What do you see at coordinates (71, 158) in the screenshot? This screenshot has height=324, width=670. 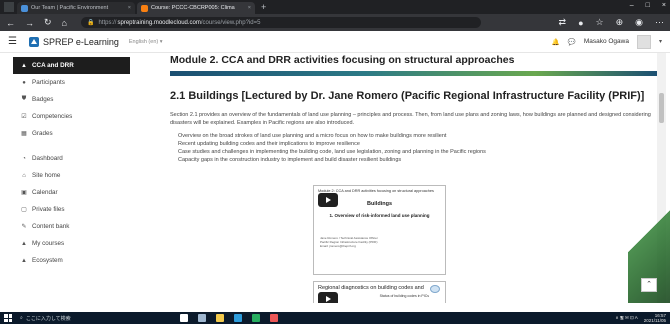 I see `sidebar-item-dashboard: ◔ Dashboard` at bounding box center [71, 158].